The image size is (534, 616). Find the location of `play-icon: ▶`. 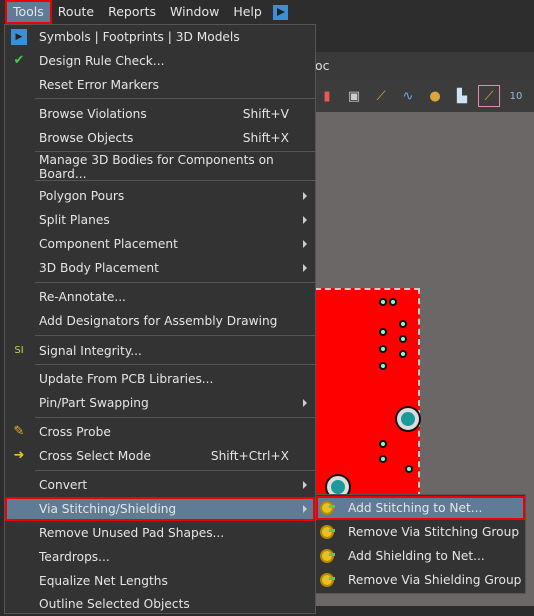

play-icon: ▶ is located at coordinates (19, 37).